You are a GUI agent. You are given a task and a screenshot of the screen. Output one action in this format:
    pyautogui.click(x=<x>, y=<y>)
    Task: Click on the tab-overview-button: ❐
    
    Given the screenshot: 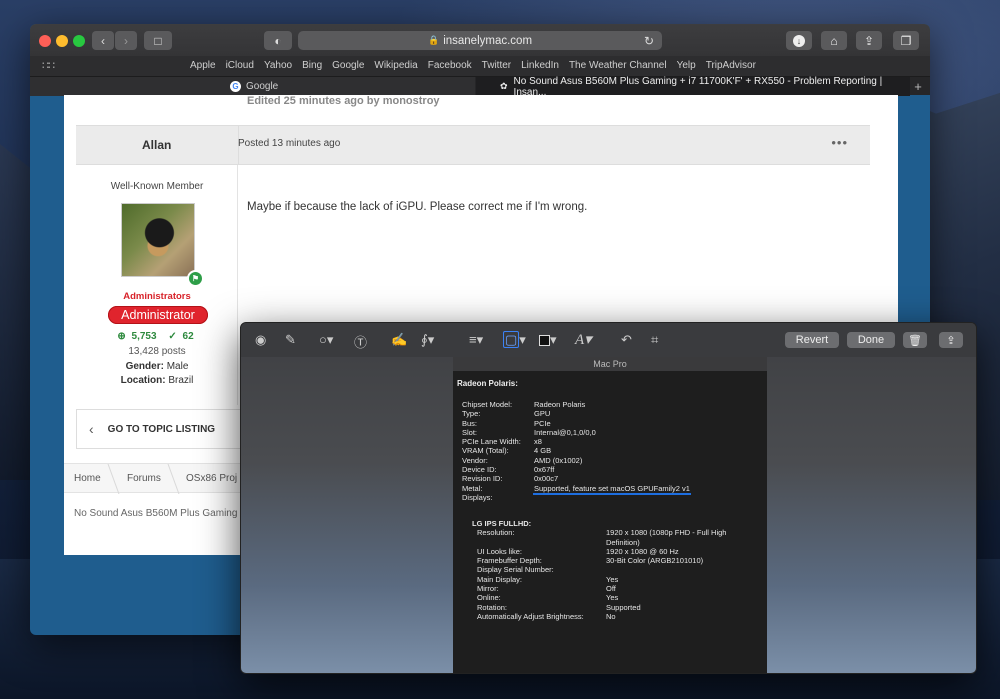 What is the action you would take?
    pyautogui.click(x=906, y=40)
    